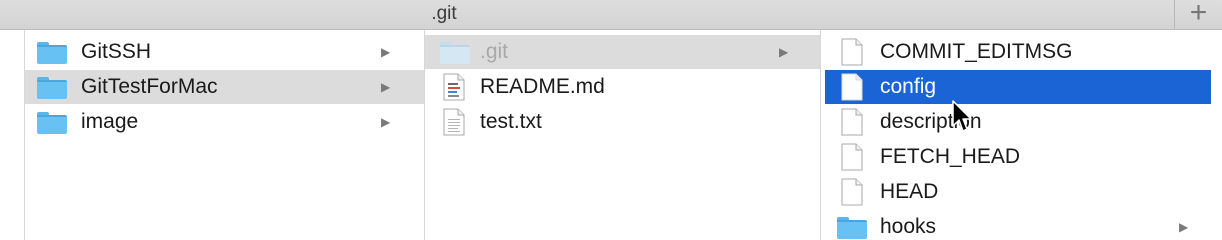 The height and width of the screenshot is (240, 1222). What do you see at coordinates (224, 87) in the screenshot?
I see `list-item-gittestformac: GitTestForMac ▶` at bounding box center [224, 87].